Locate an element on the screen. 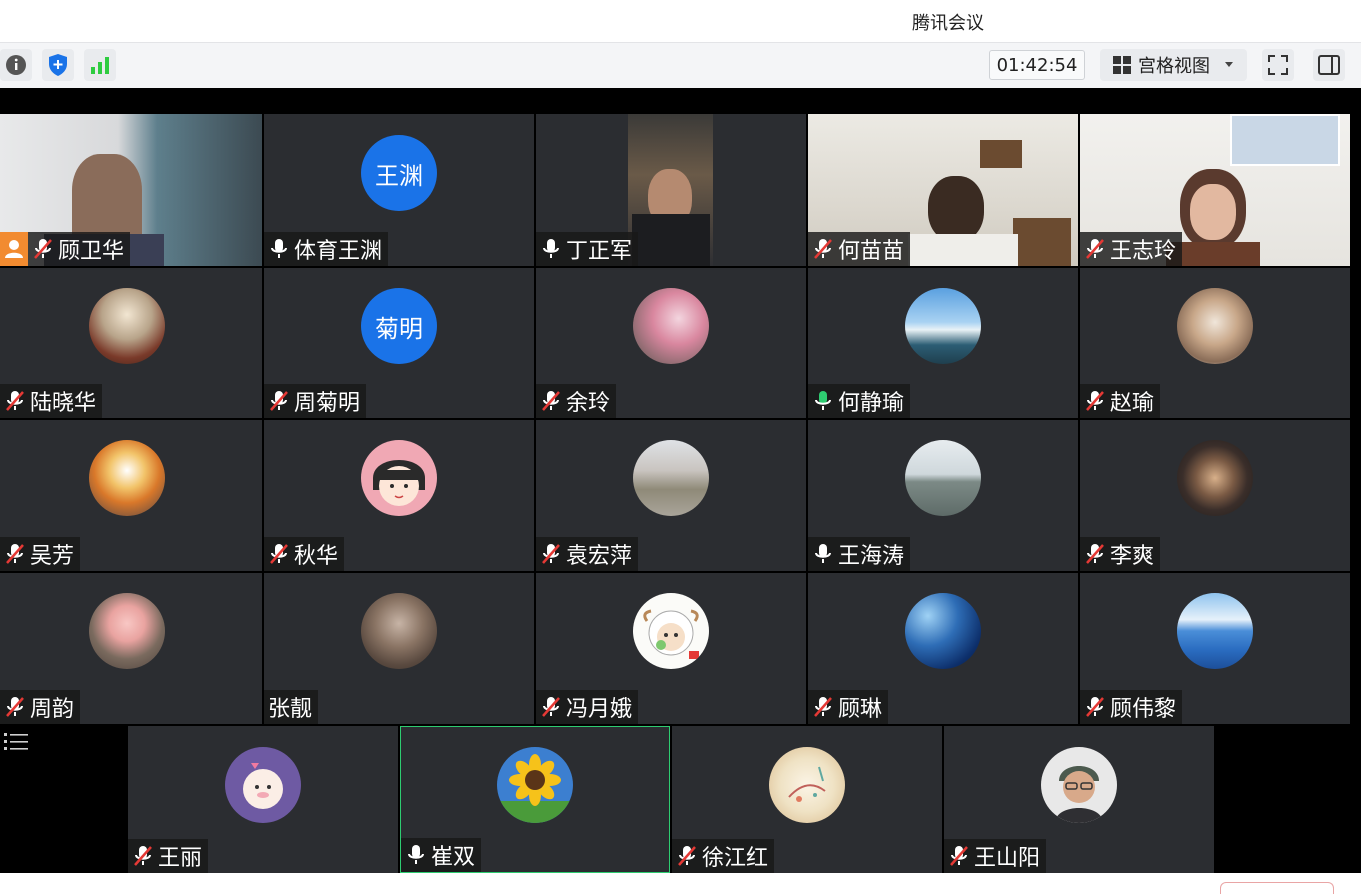 Image resolution: width=1361 pixels, height=894 pixels. participant-name: 周韵 is located at coordinates (52, 709).